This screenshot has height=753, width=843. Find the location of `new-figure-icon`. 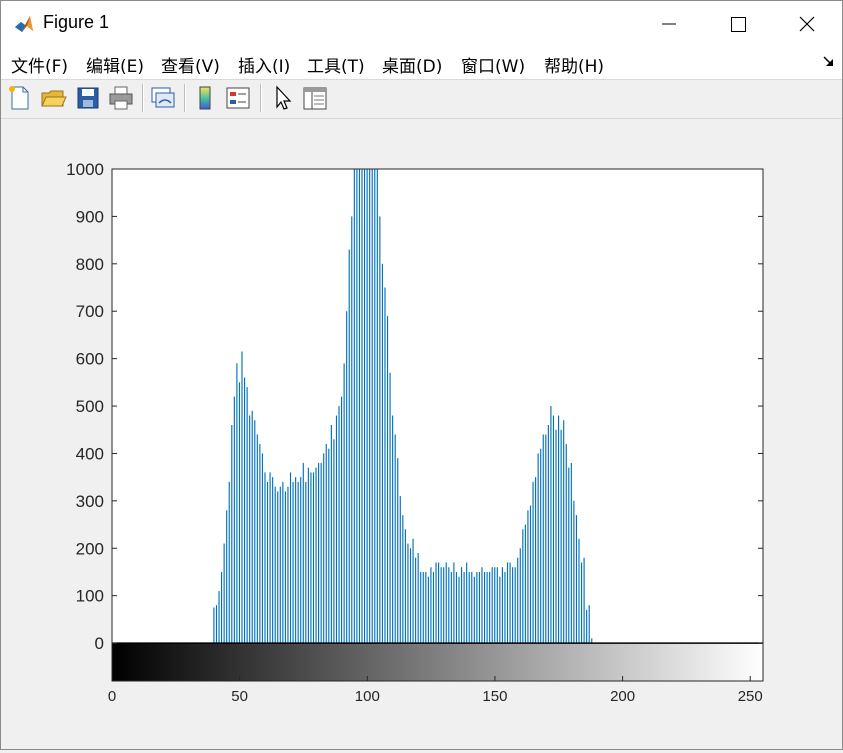

new-figure-icon is located at coordinates (20, 98).